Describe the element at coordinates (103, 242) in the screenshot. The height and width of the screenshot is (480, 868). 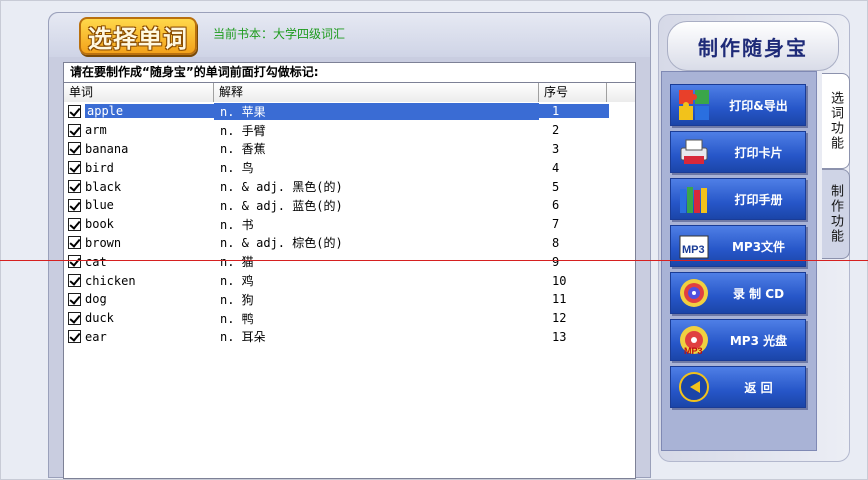
I see `word-text: brown` at that location.